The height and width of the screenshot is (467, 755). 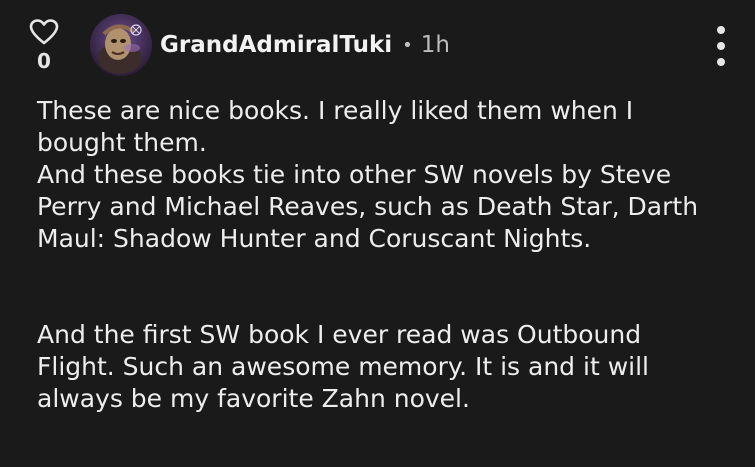 I want to click on heart-icon, so click(x=44, y=32).